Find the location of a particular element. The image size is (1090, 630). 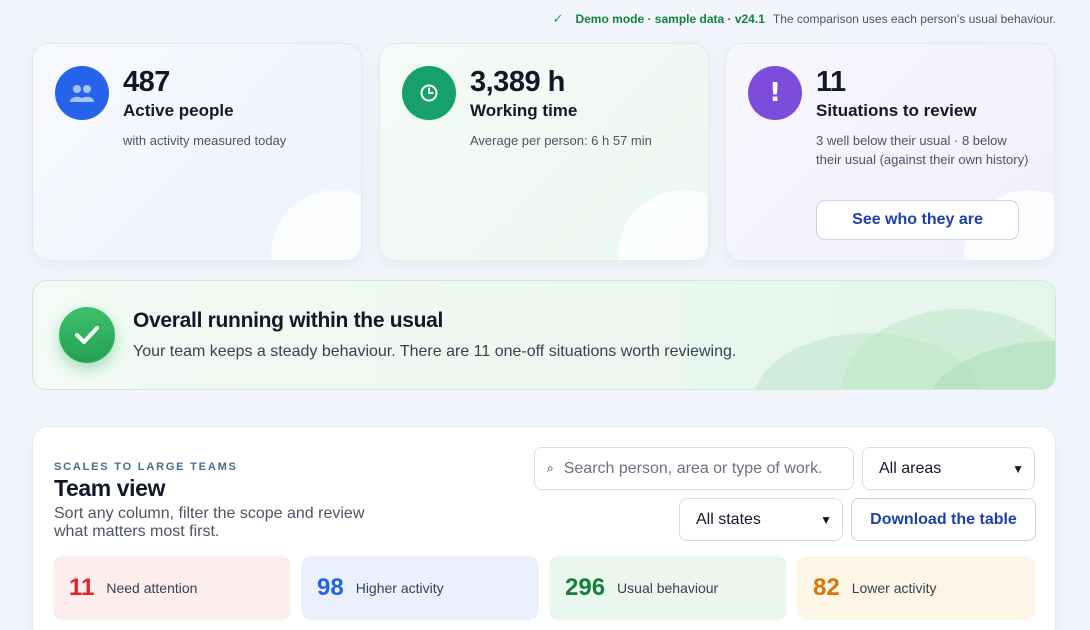

people-icon is located at coordinates (82, 93).